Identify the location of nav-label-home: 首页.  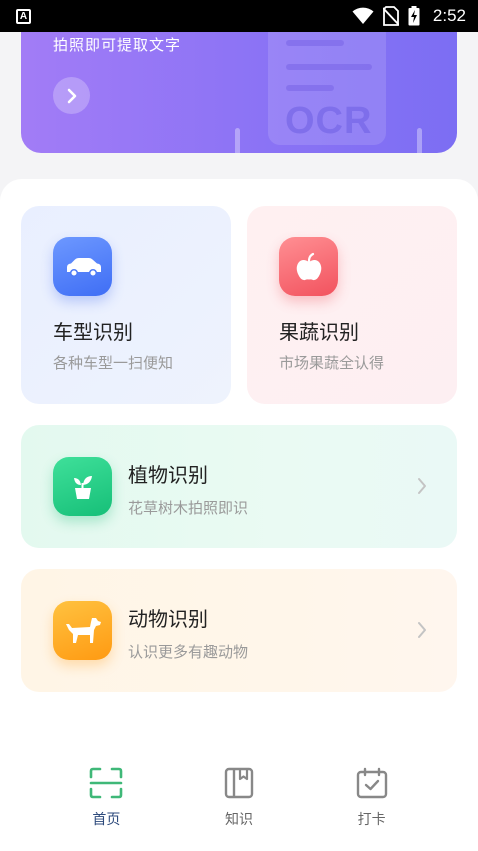
(106, 820).